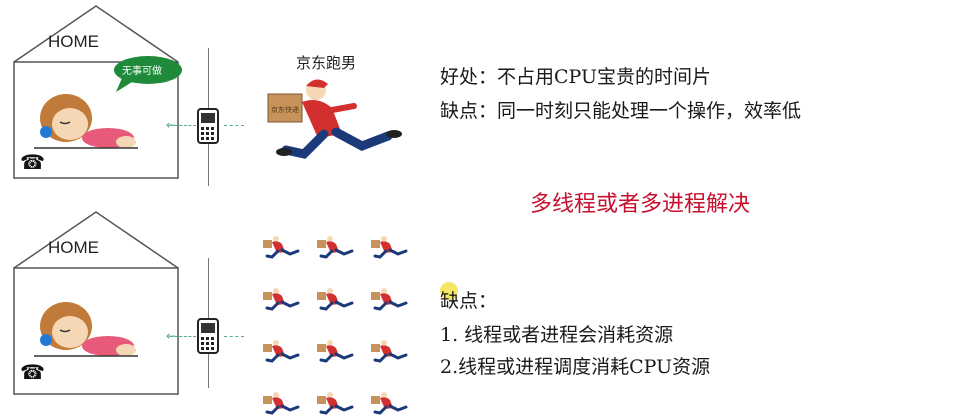 Image resolution: width=967 pixels, height=420 pixels. Describe the element at coordinates (342, 324) in the screenshot. I see `courier-grid` at that location.